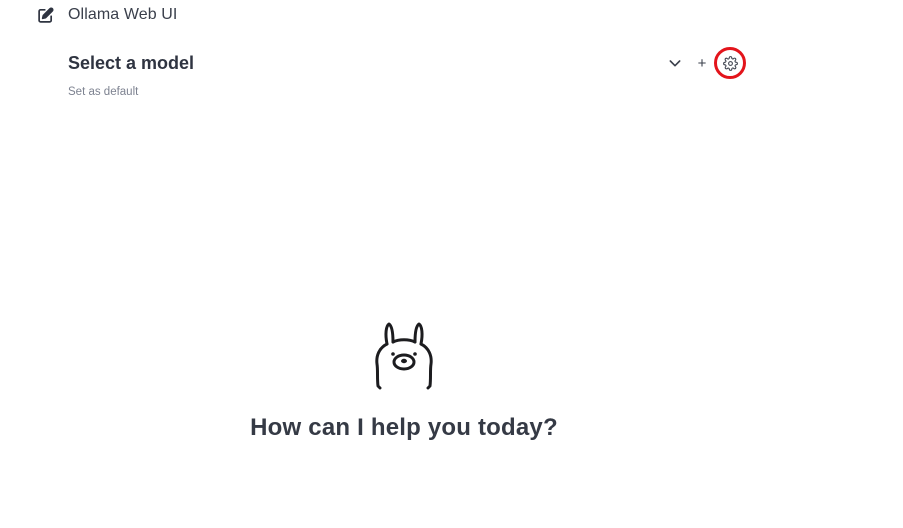 Image resolution: width=903 pixels, height=528 pixels. I want to click on new-chat-icon, so click(45, 15).